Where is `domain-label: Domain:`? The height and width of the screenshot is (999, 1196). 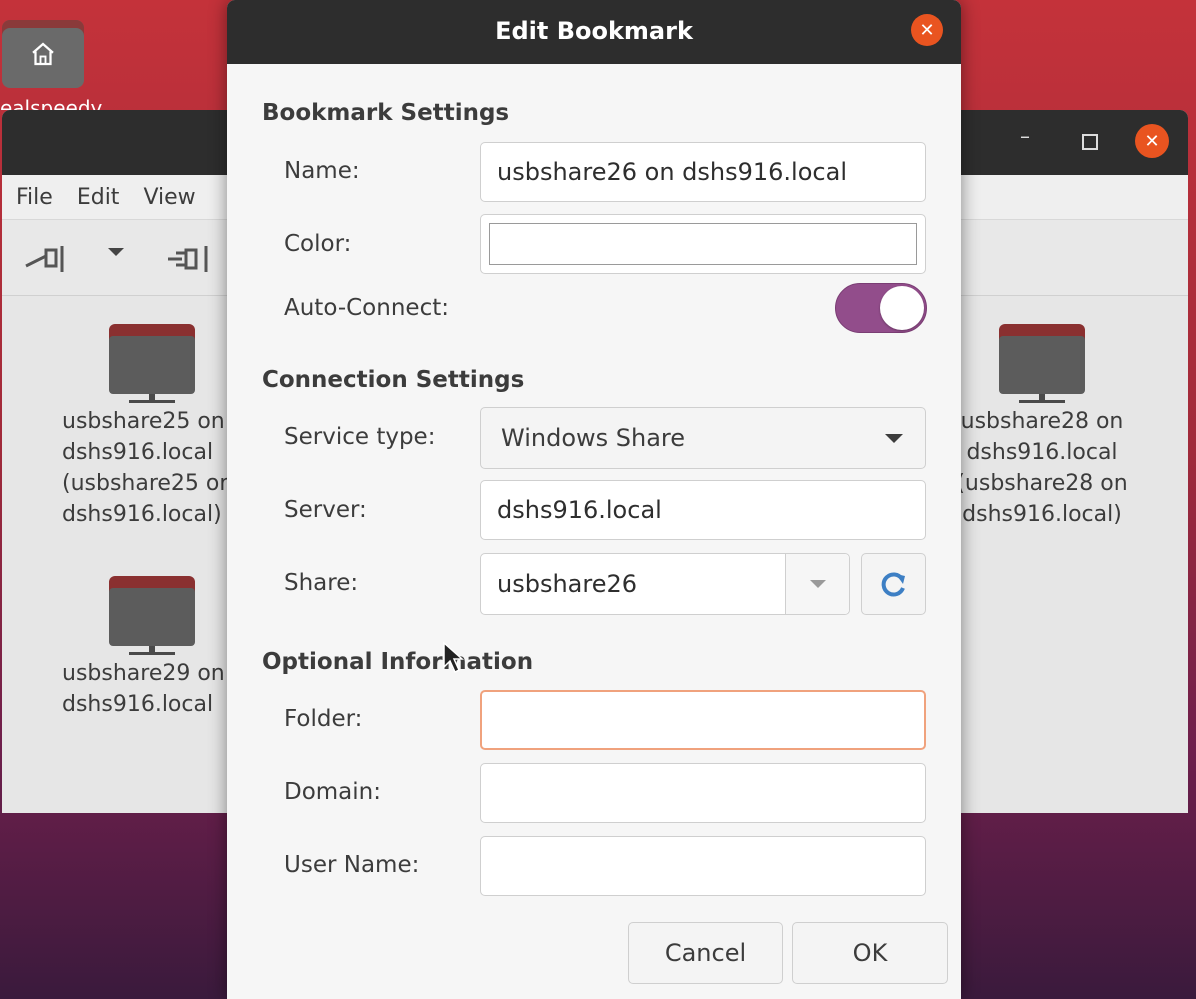 domain-label: Domain: is located at coordinates (332, 792).